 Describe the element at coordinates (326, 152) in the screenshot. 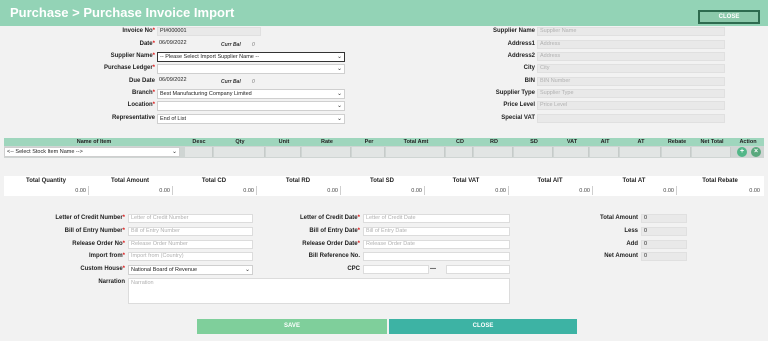

I see `rate-cell` at that location.